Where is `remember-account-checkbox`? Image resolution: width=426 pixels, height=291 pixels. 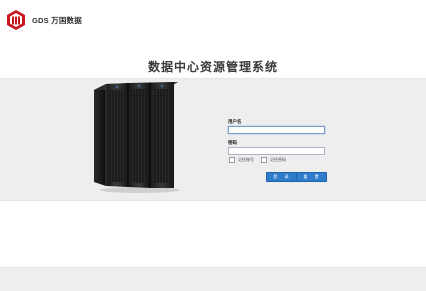
remember-account-checkbox is located at coordinates (232, 160).